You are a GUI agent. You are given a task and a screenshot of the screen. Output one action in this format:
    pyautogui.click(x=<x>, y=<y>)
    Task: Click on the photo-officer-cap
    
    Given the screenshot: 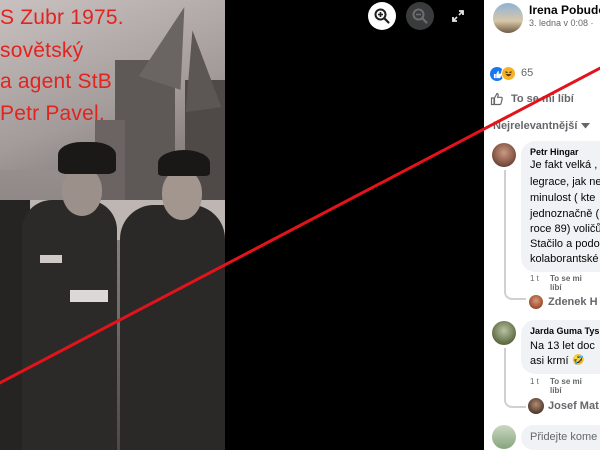 What is the action you would take?
    pyautogui.click(x=184, y=163)
    